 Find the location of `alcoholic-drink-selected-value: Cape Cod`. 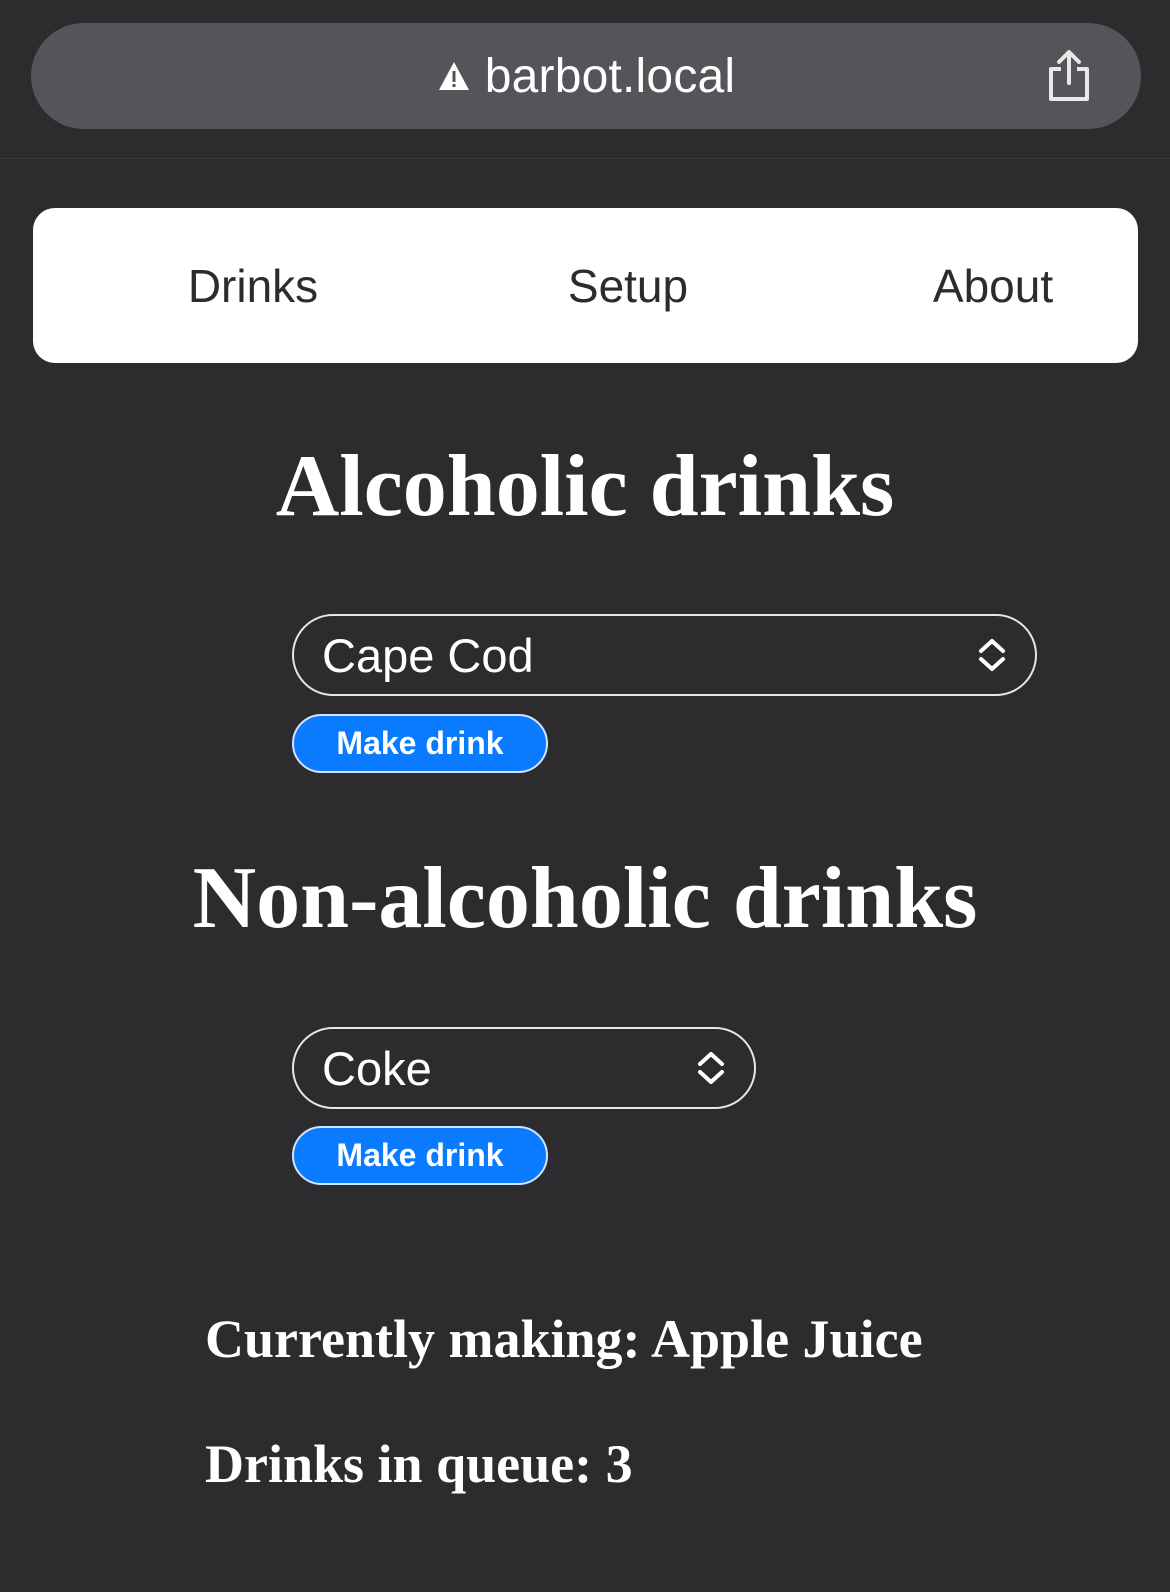

alcoholic-drink-selected-value: Cape Cod is located at coordinates (428, 655).